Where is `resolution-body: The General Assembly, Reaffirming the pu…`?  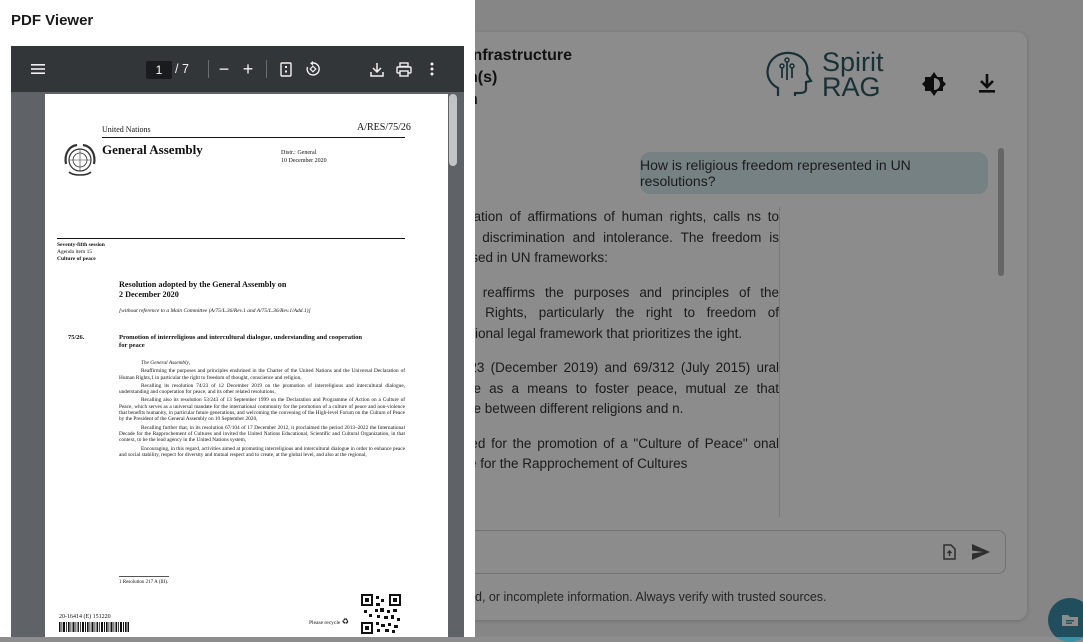
resolution-body: The General Assembly, Reaffirming the pu… is located at coordinates (262, 410).